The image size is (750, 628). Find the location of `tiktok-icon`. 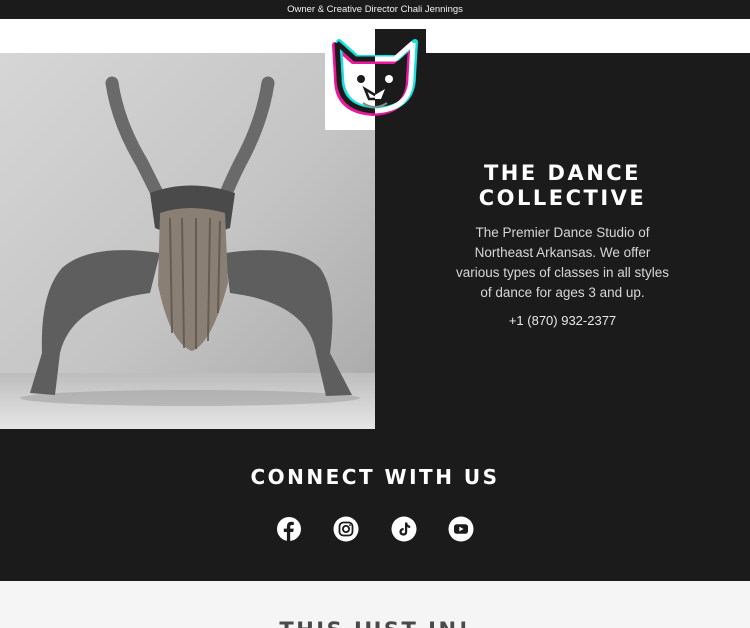

tiktok-icon is located at coordinates (404, 529).